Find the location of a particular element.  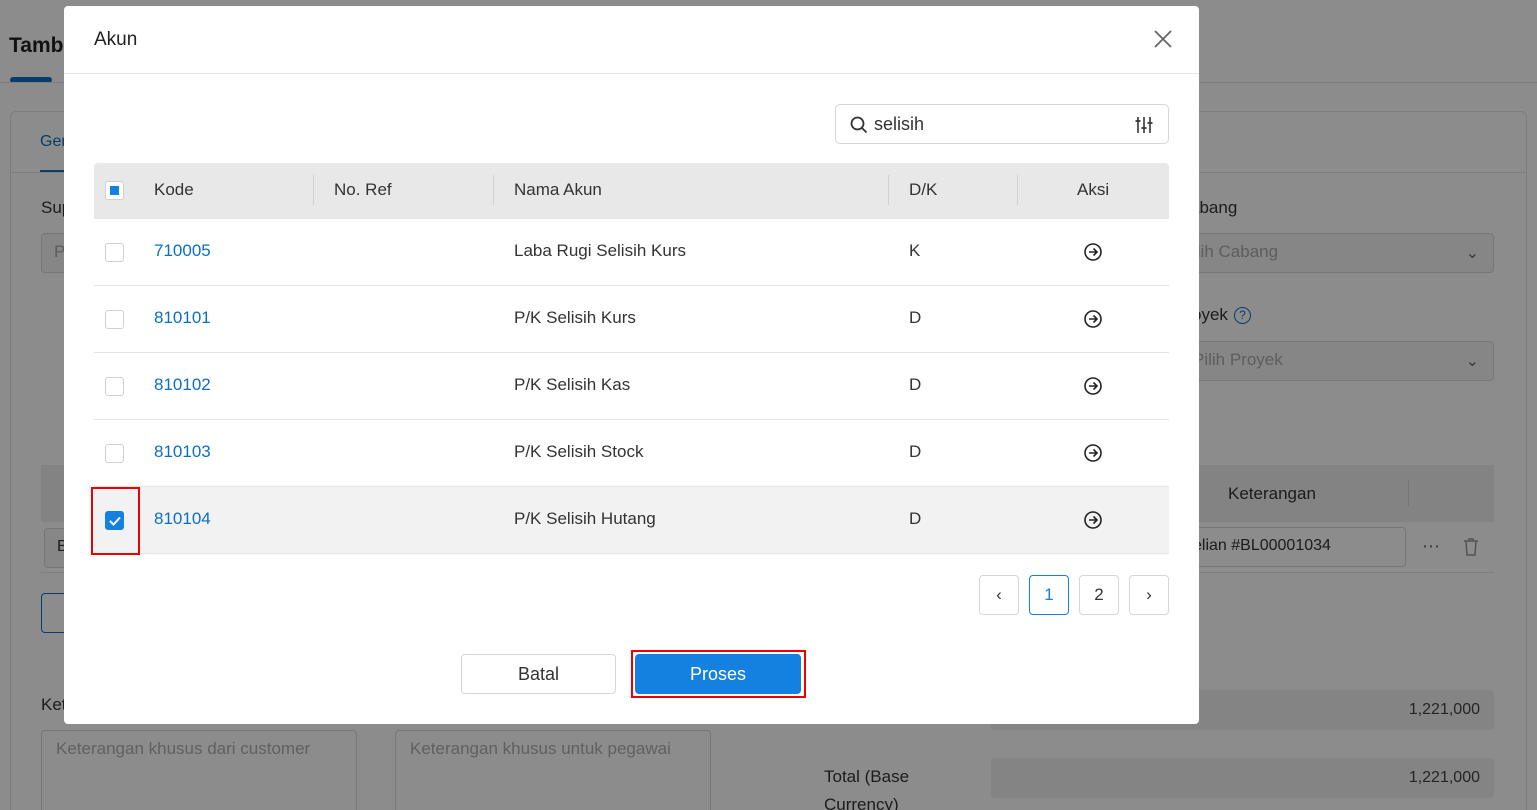

filter-icon is located at coordinates (1144, 125).